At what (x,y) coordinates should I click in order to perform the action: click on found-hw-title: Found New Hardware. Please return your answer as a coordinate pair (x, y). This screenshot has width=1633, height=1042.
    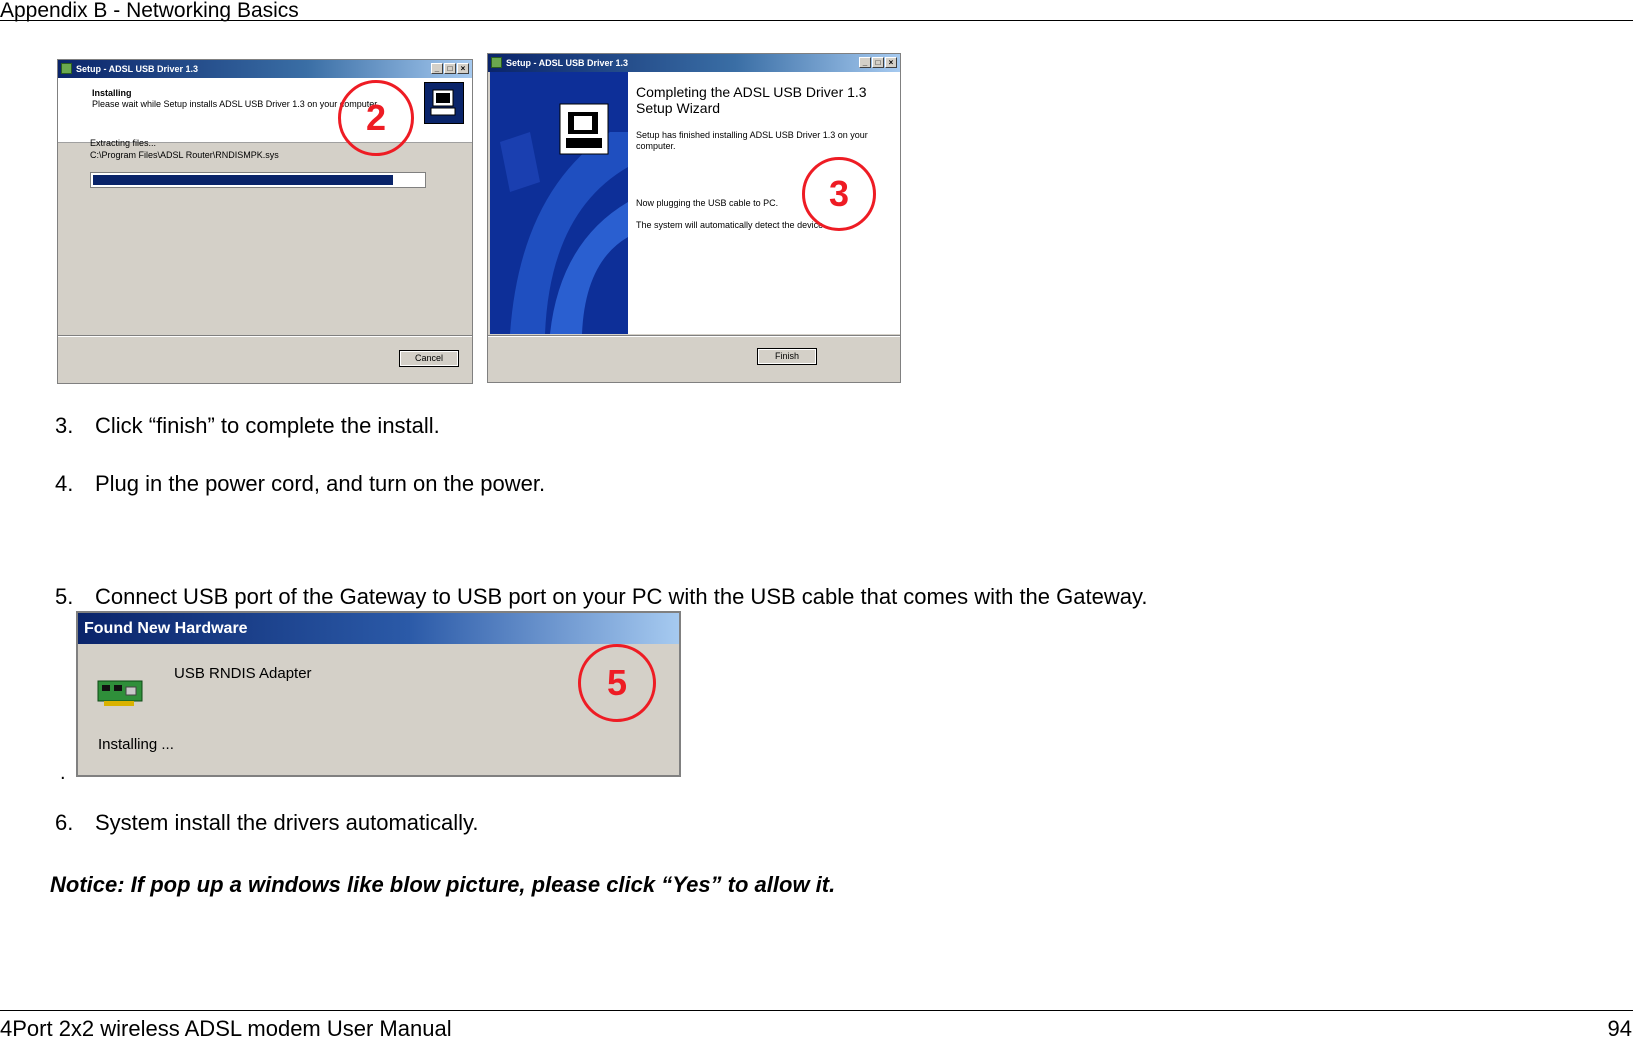
    Looking at the image, I should click on (166, 628).